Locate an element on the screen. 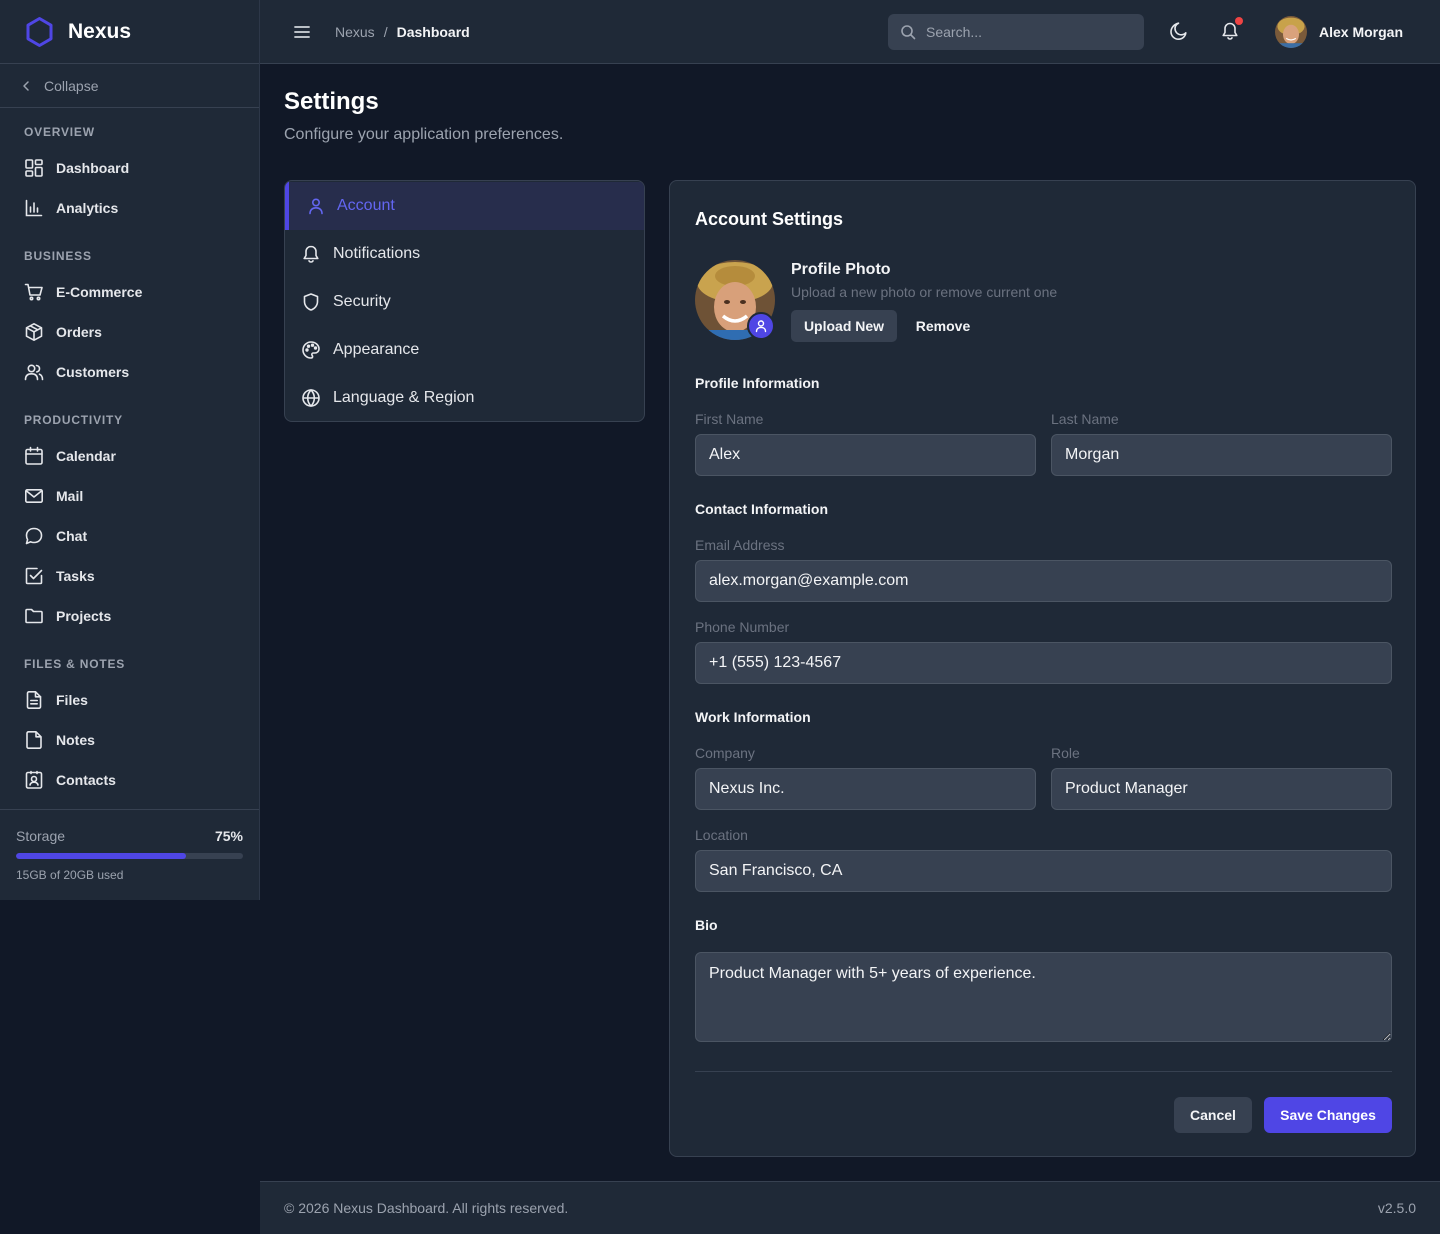 The image size is (1440, 1234). file-icon is located at coordinates (40, 700).